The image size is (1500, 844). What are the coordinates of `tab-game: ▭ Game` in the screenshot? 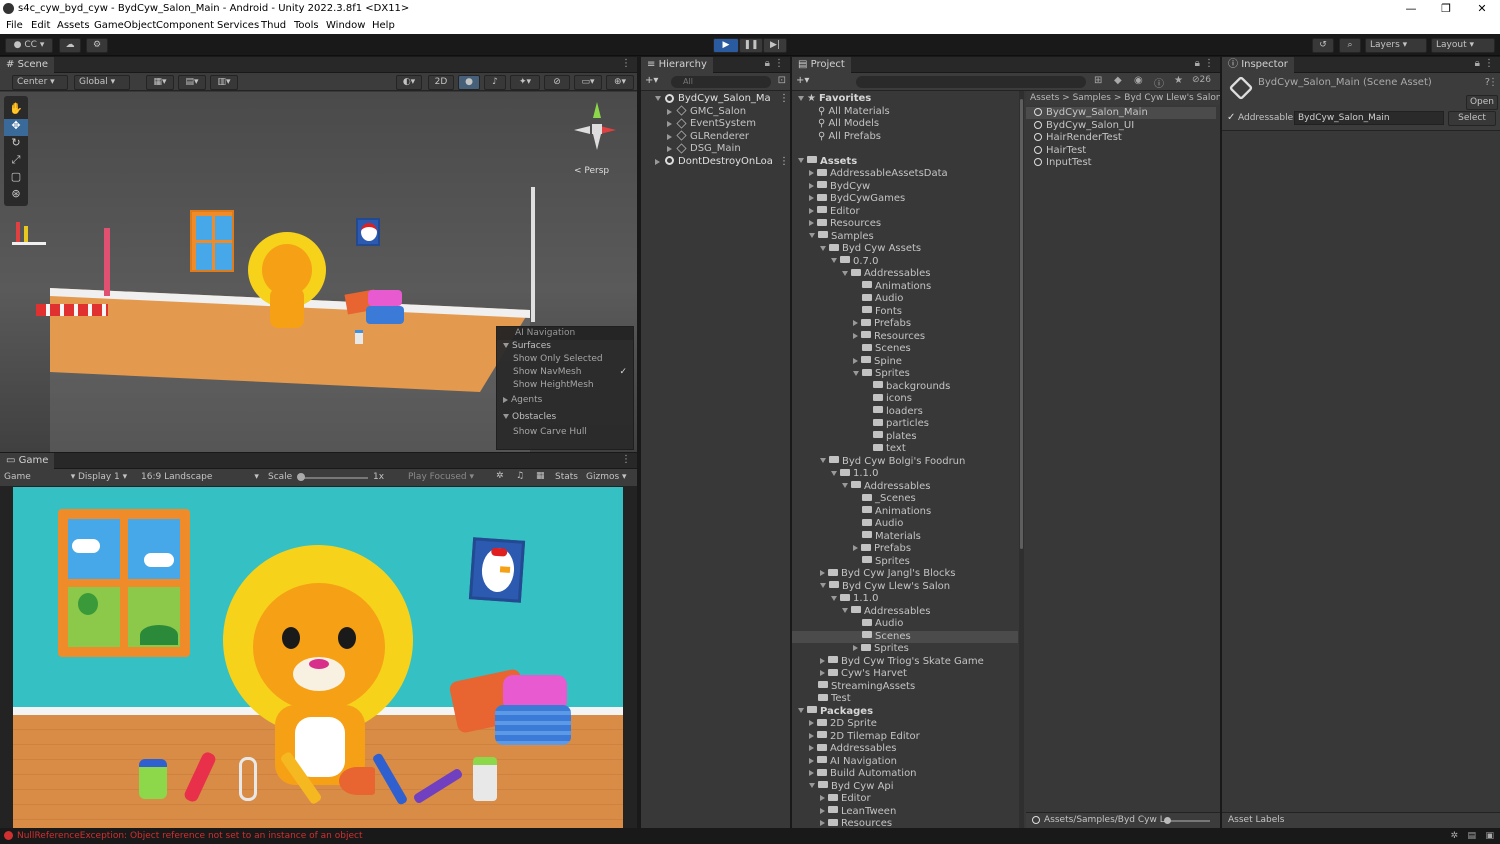 It's located at (27, 461).